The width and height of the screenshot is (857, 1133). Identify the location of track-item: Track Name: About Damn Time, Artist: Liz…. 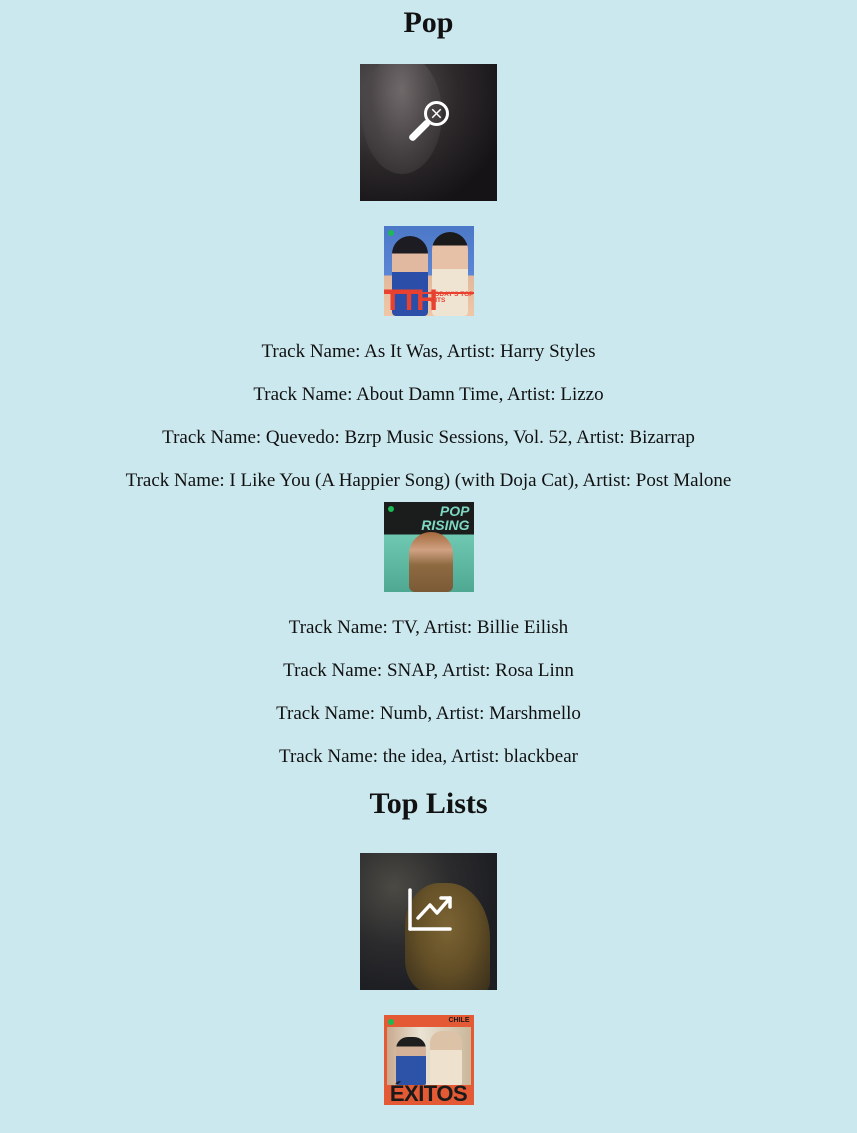
(428, 394).